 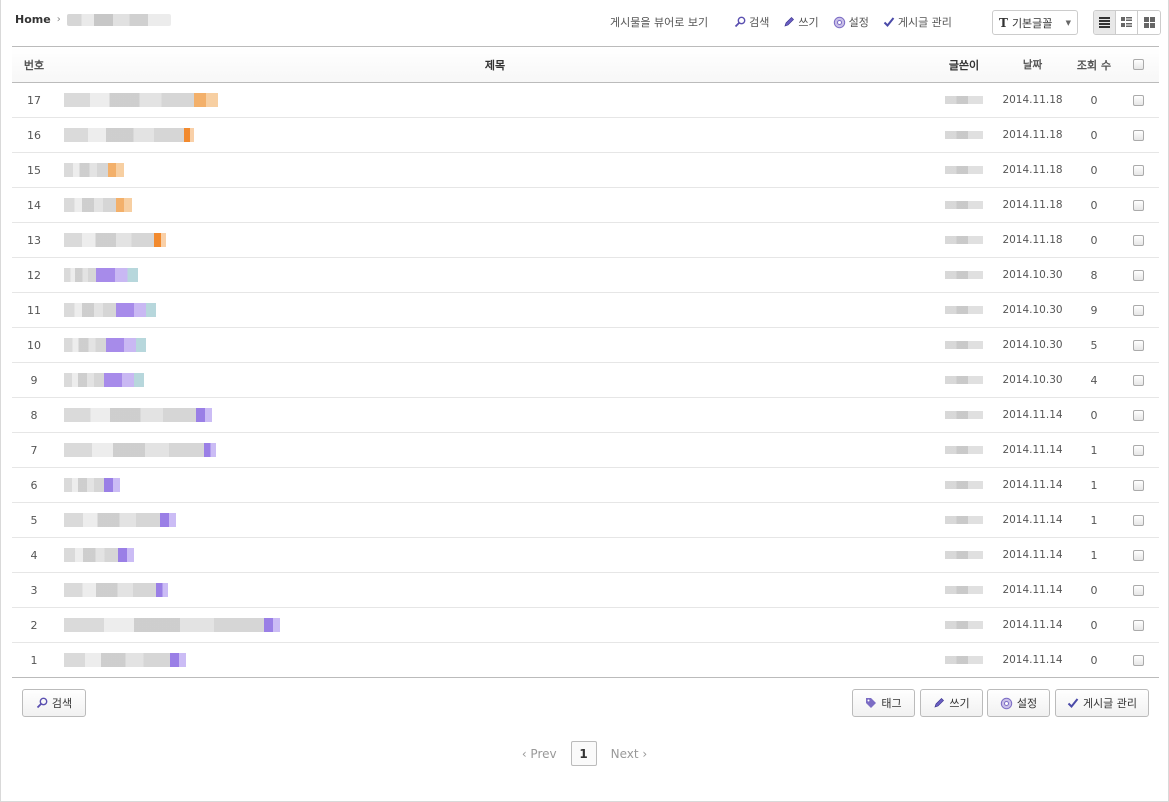 What do you see at coordinates (801, 22) in the screenshot?
I see `top-write-link: 쓰기` at bounding box center [801, 22].